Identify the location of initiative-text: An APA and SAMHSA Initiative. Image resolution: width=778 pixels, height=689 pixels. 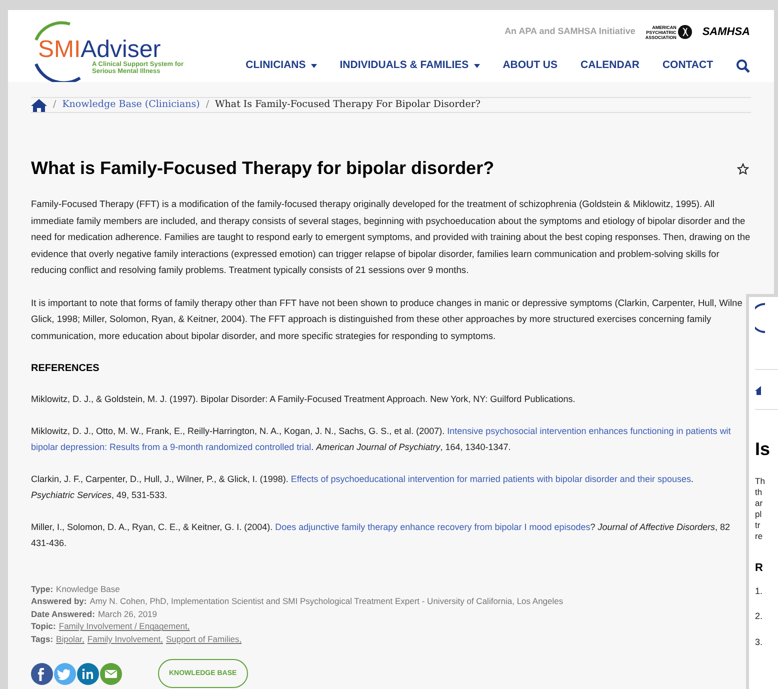
(570, 31).